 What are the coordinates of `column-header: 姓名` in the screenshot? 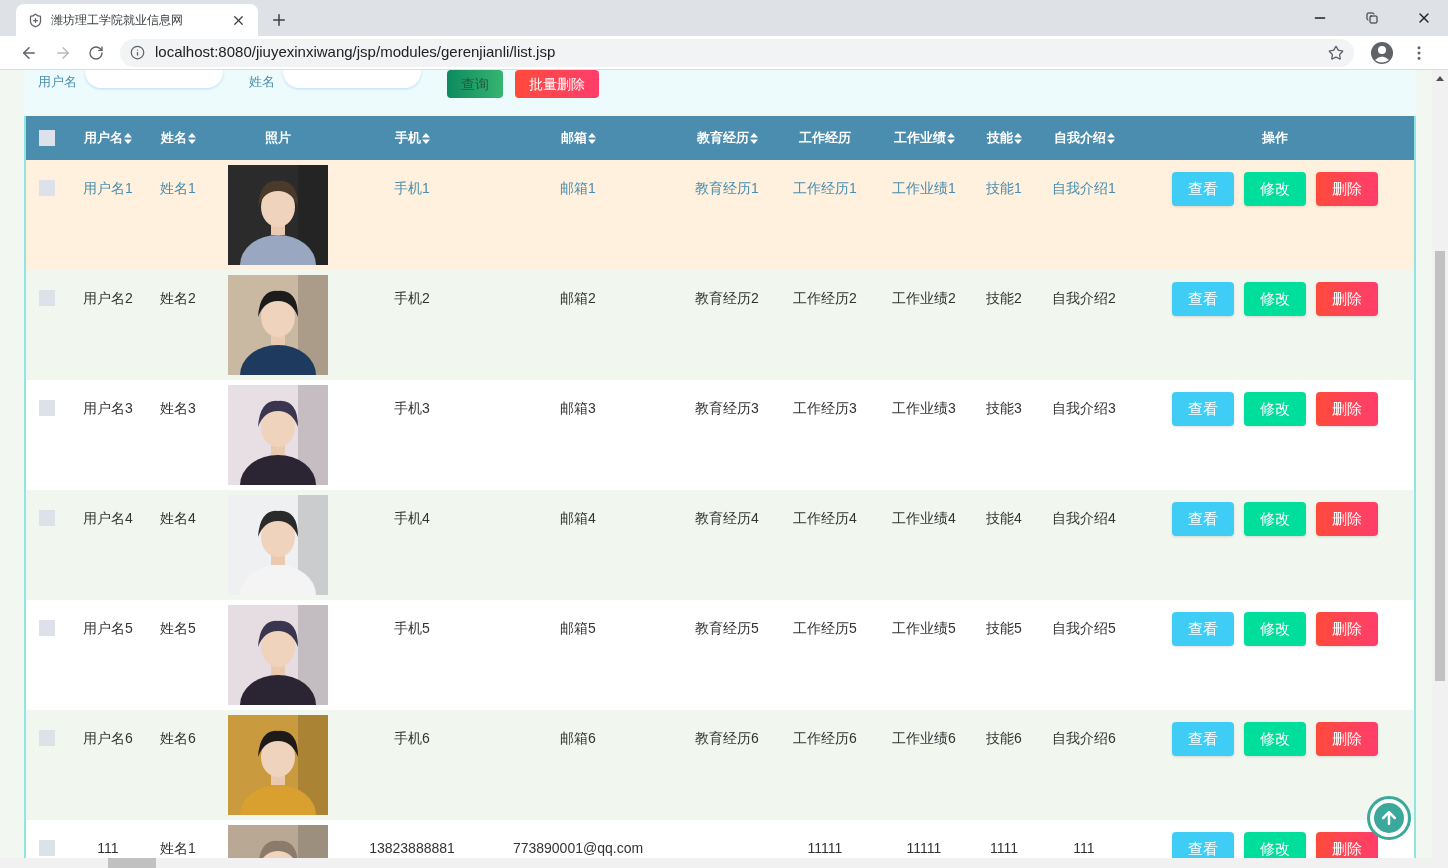 It's located at (178, 138).